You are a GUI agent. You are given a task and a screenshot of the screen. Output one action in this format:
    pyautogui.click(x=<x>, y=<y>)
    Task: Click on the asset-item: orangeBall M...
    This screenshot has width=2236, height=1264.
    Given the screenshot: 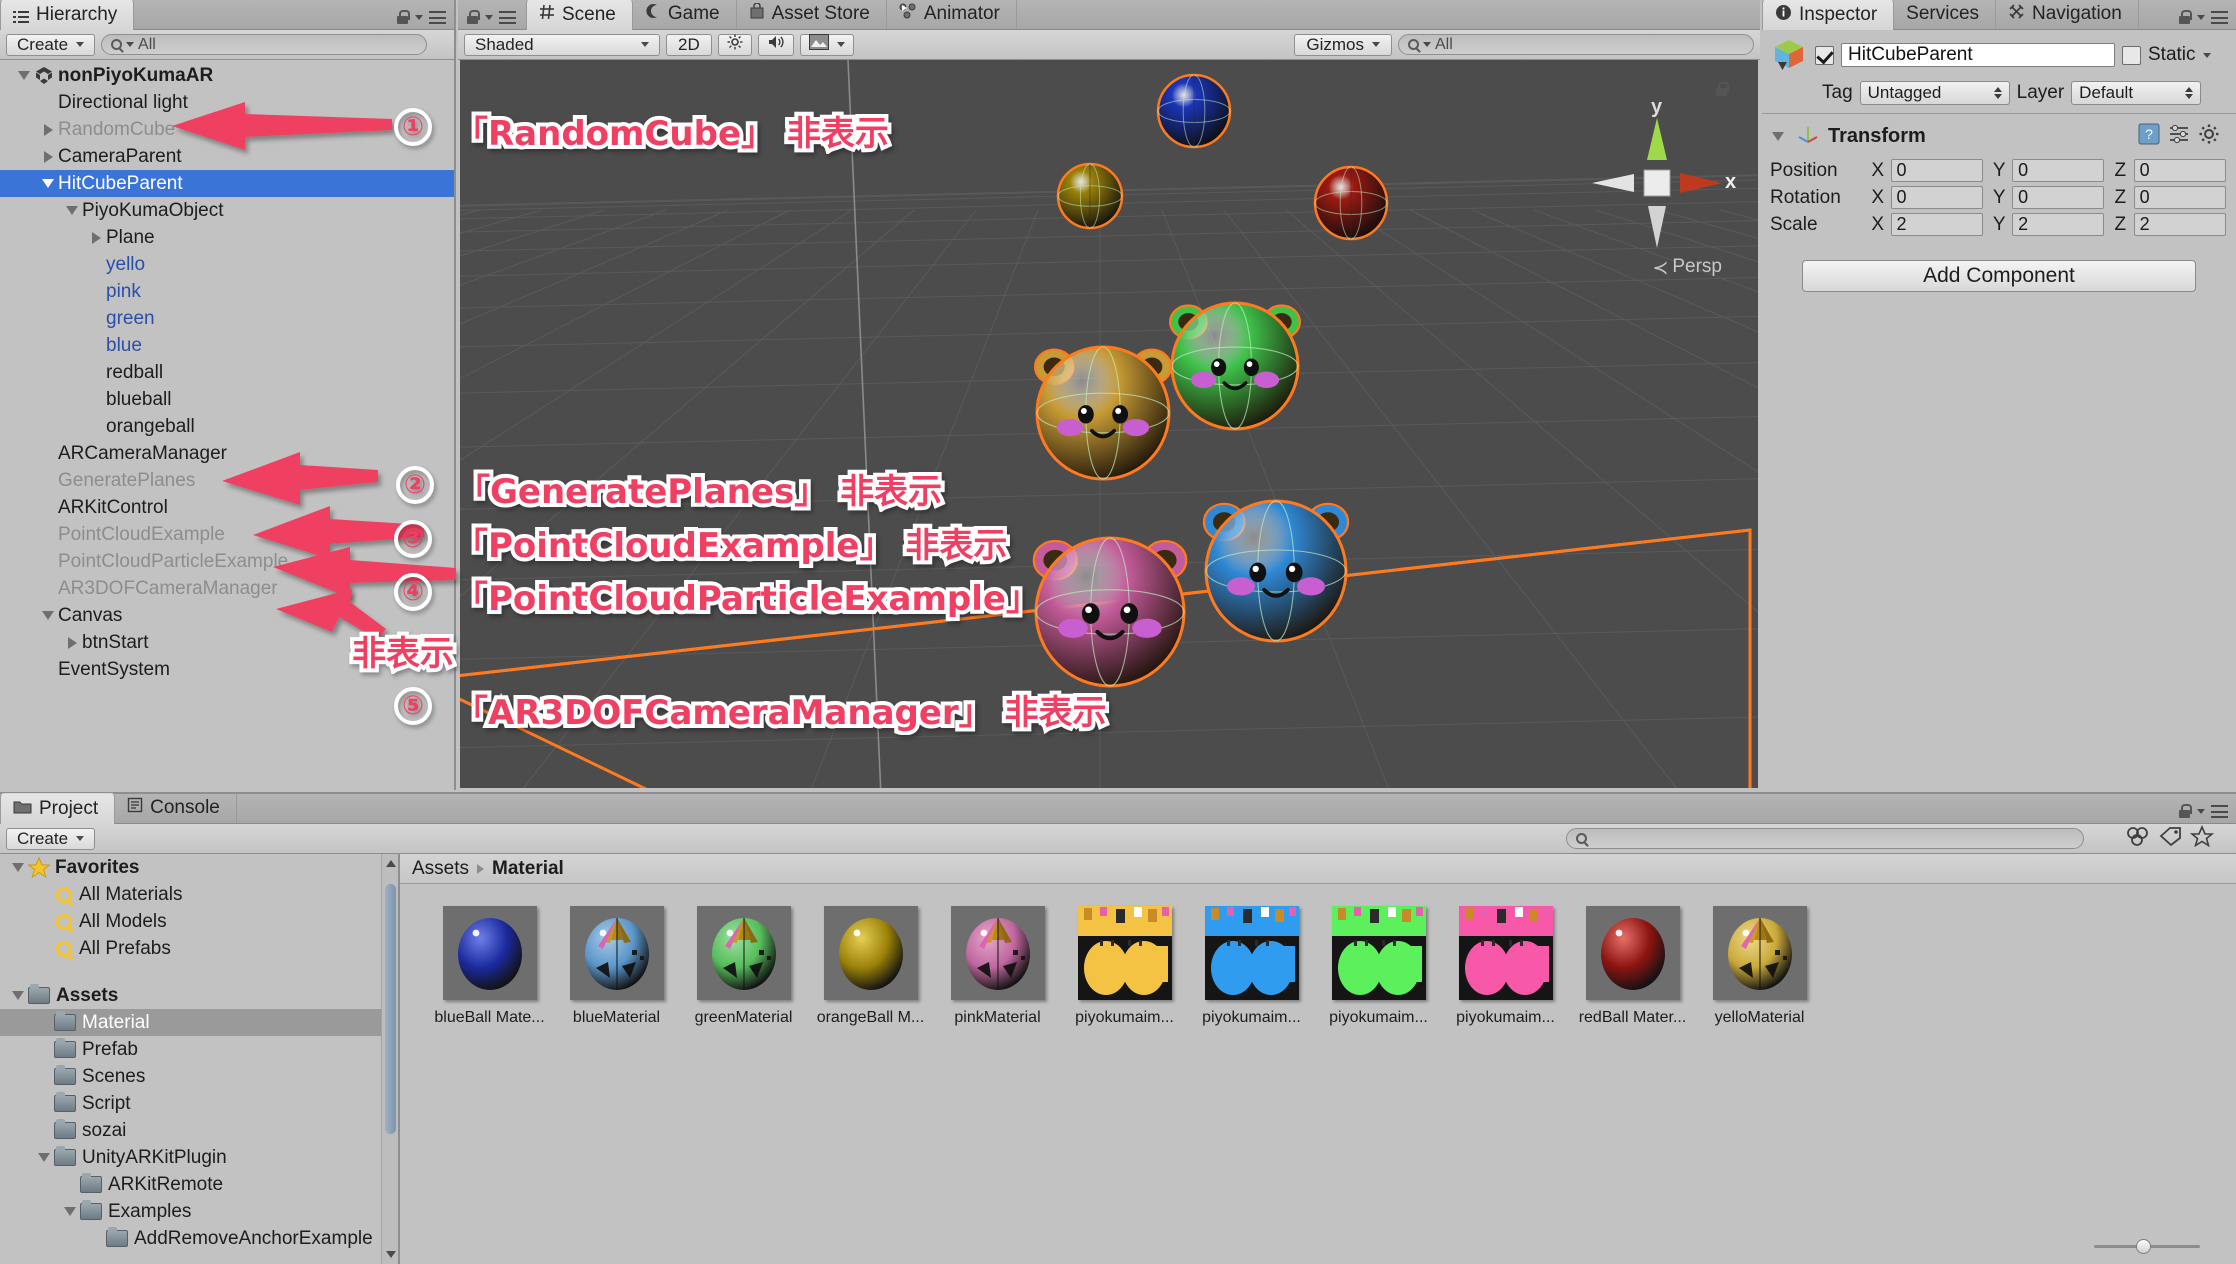 What is the action you would take?
    pyautogui.click(x=870, y=966)
    